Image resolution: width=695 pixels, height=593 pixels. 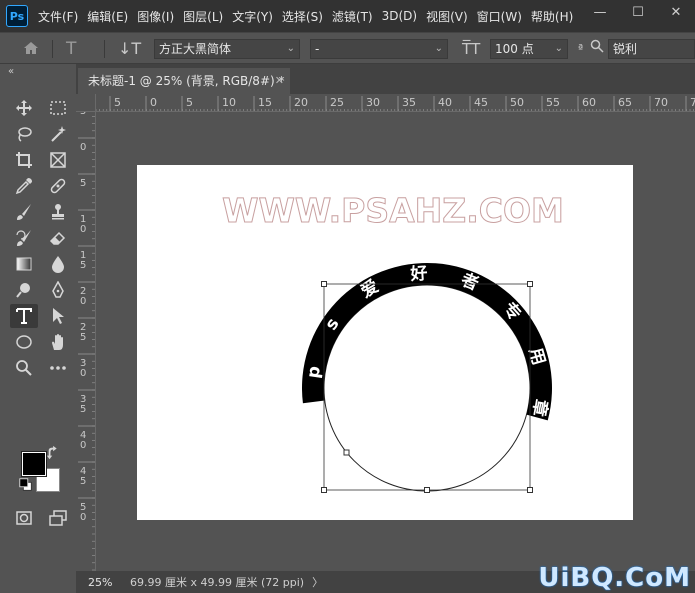 I want to click on vertical-ruler: 505101520253035404550, so click(x=86, y=341).